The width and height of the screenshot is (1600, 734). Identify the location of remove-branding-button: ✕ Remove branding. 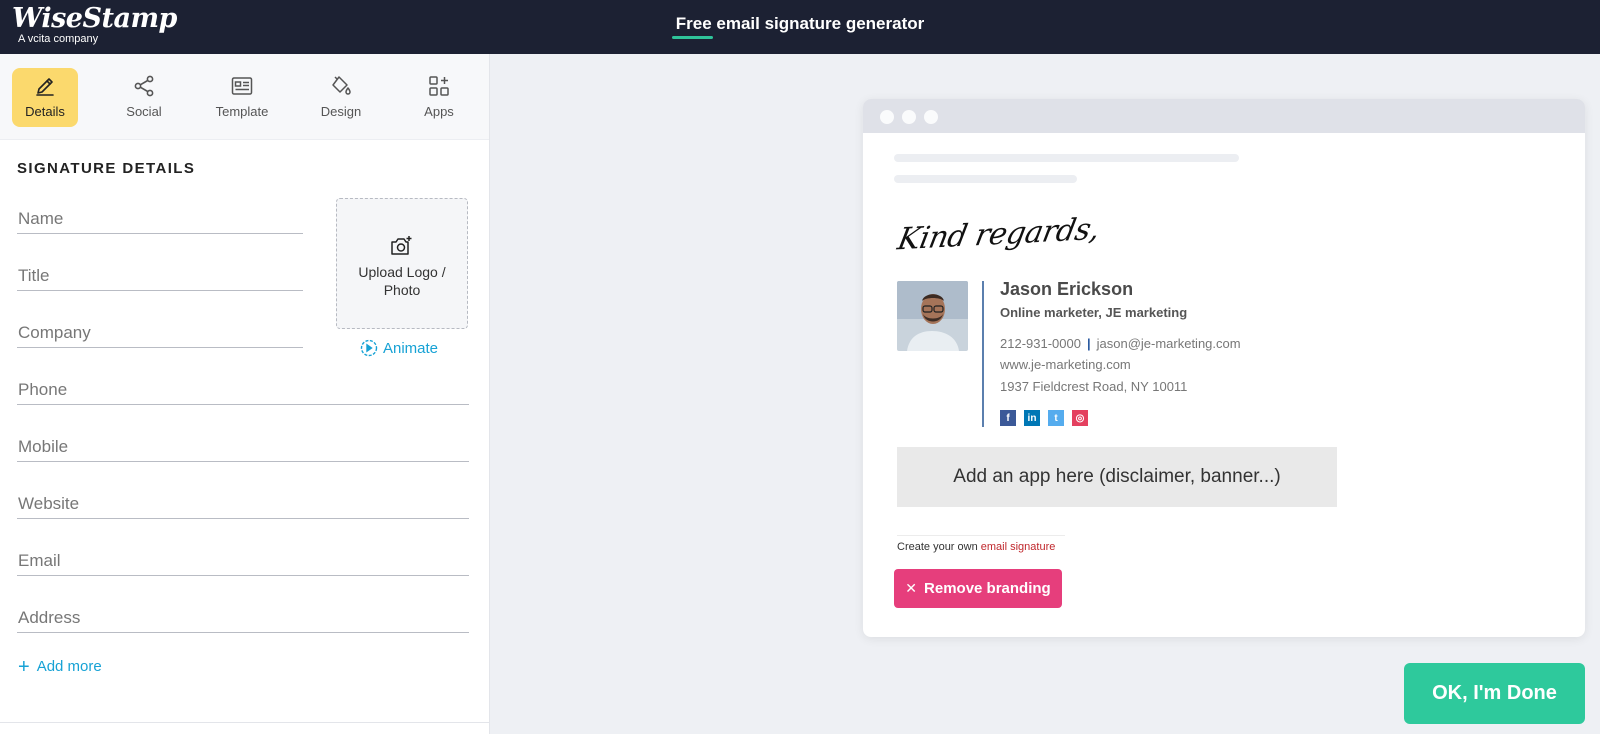
(978, 588).